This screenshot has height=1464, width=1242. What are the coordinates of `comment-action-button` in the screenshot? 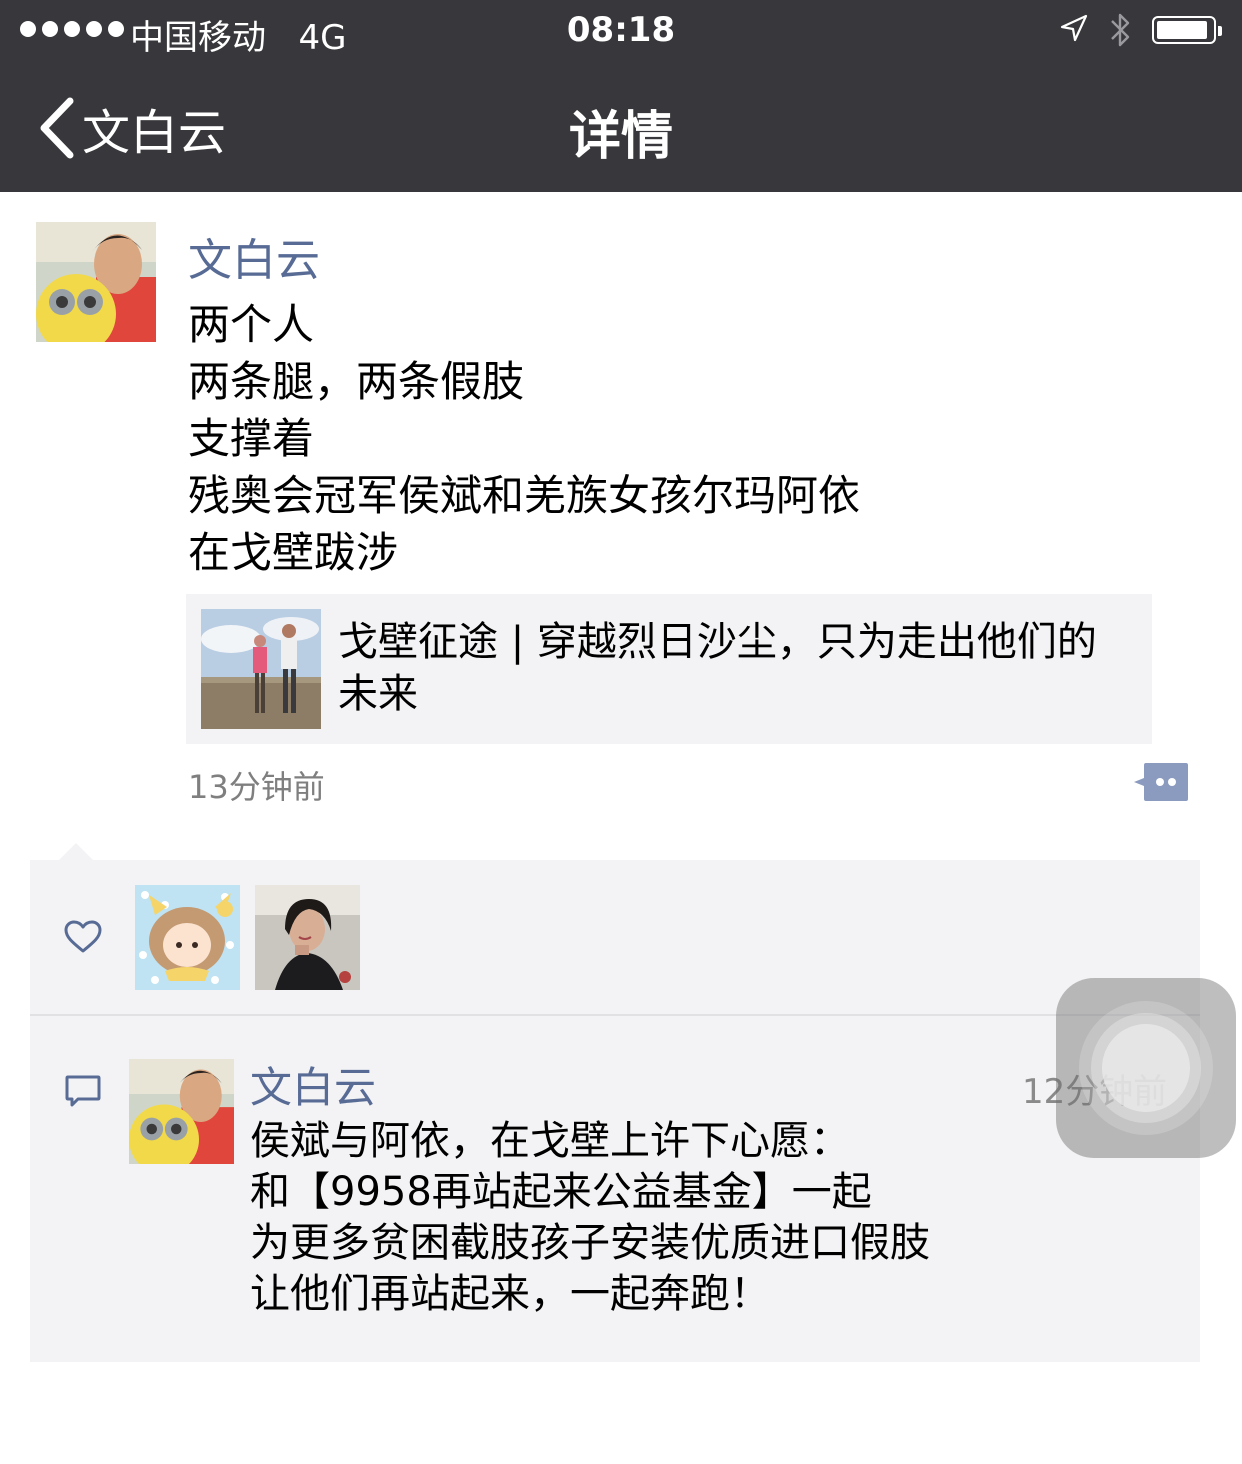 It's located at (1161, 782).